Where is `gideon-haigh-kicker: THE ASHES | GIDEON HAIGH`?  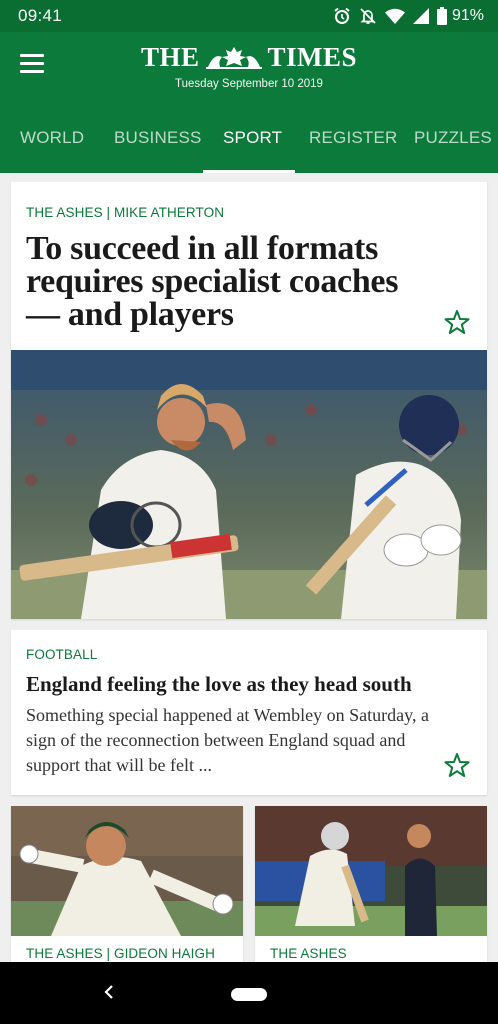 gideon-haigh-kicker: THE ASHES | GIDEON HAIGH is located at coordinates (120, 953).